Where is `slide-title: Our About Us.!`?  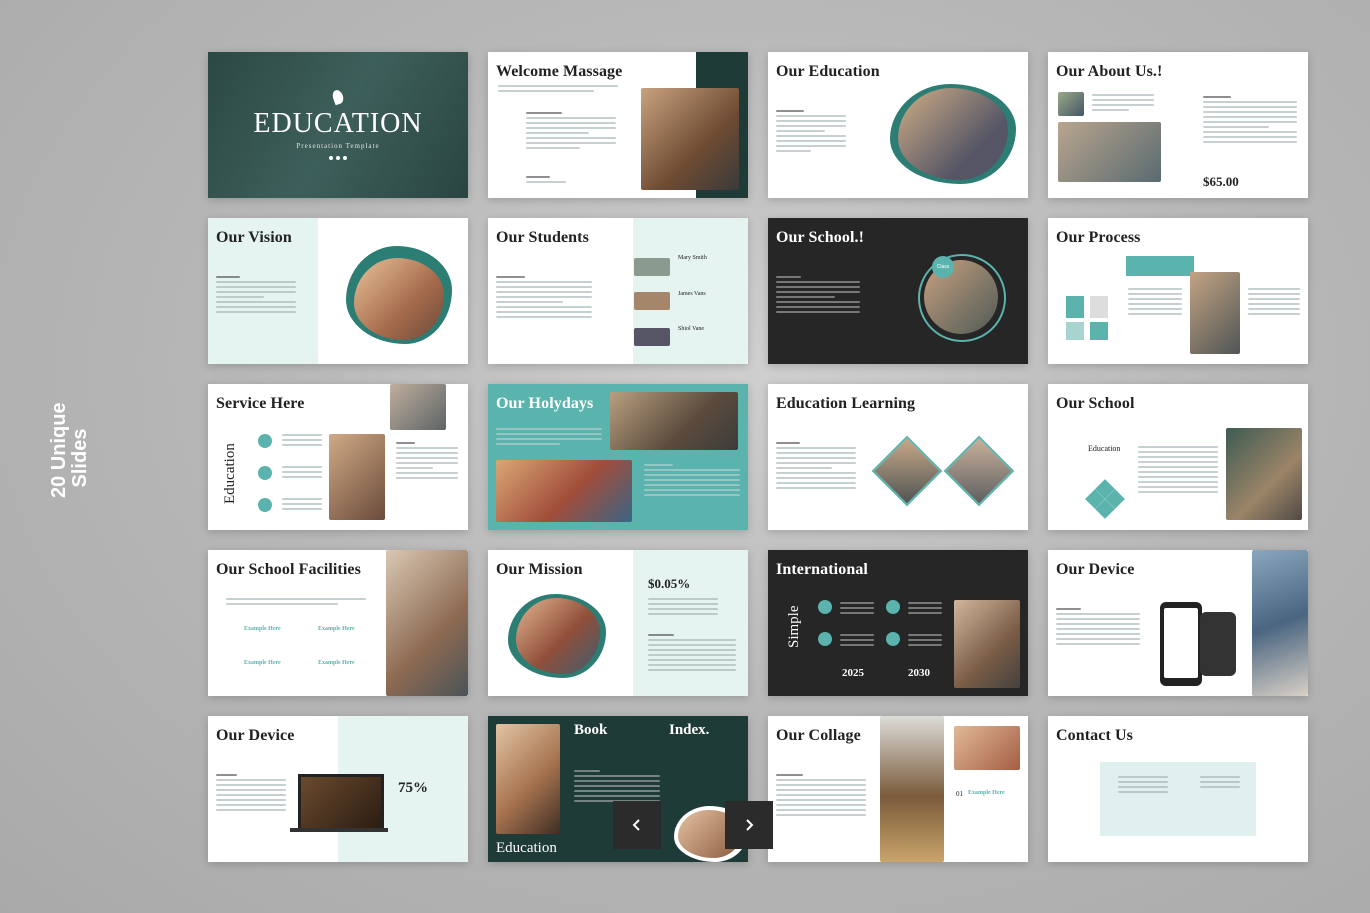 slide-title: Our About Us.! is located at coordinates (1109, 71).